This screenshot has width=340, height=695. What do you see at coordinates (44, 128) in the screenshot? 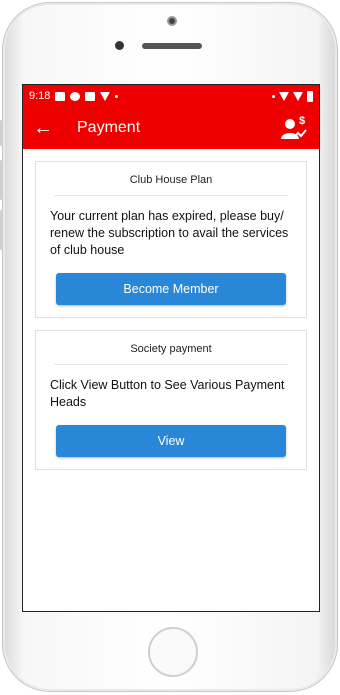
I see `back-arrow-icon: ←` at bounding box center [44, 128].